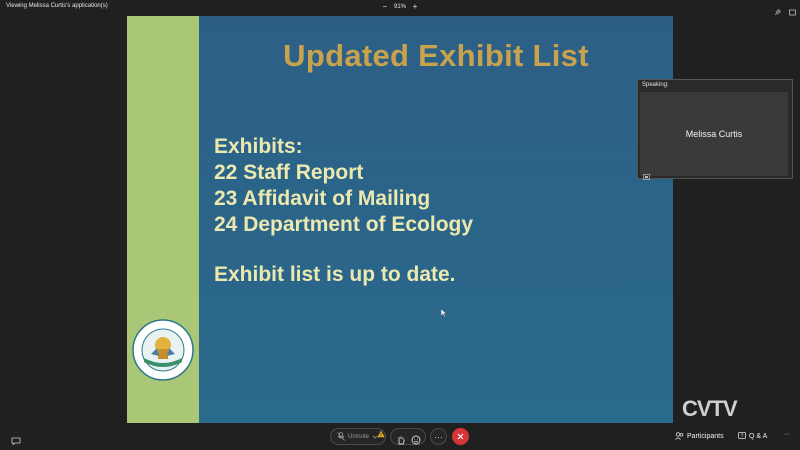 This screenshot has height=450, width=800. I want to click on close-icon, so click(460, 436).